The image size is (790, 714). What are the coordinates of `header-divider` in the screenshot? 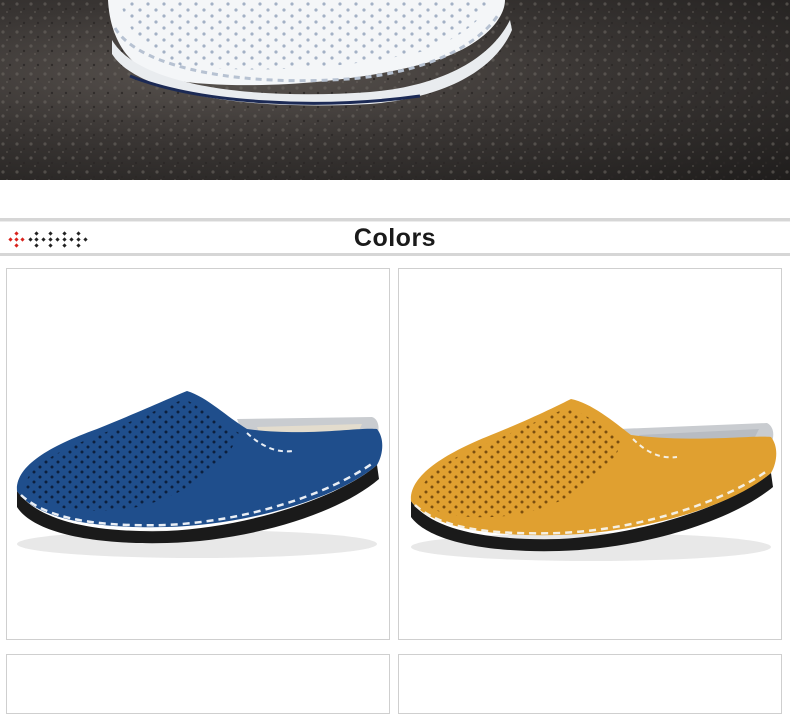 It's located at (395, 221).